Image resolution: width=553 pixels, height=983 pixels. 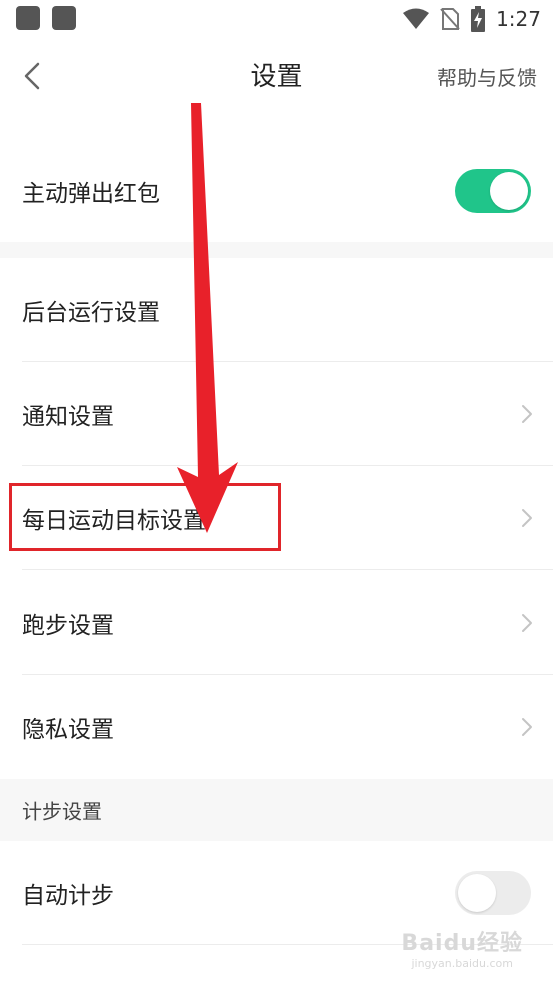 I want to click on row-label: 每日运动目标设置, so click(x=114, y=521).